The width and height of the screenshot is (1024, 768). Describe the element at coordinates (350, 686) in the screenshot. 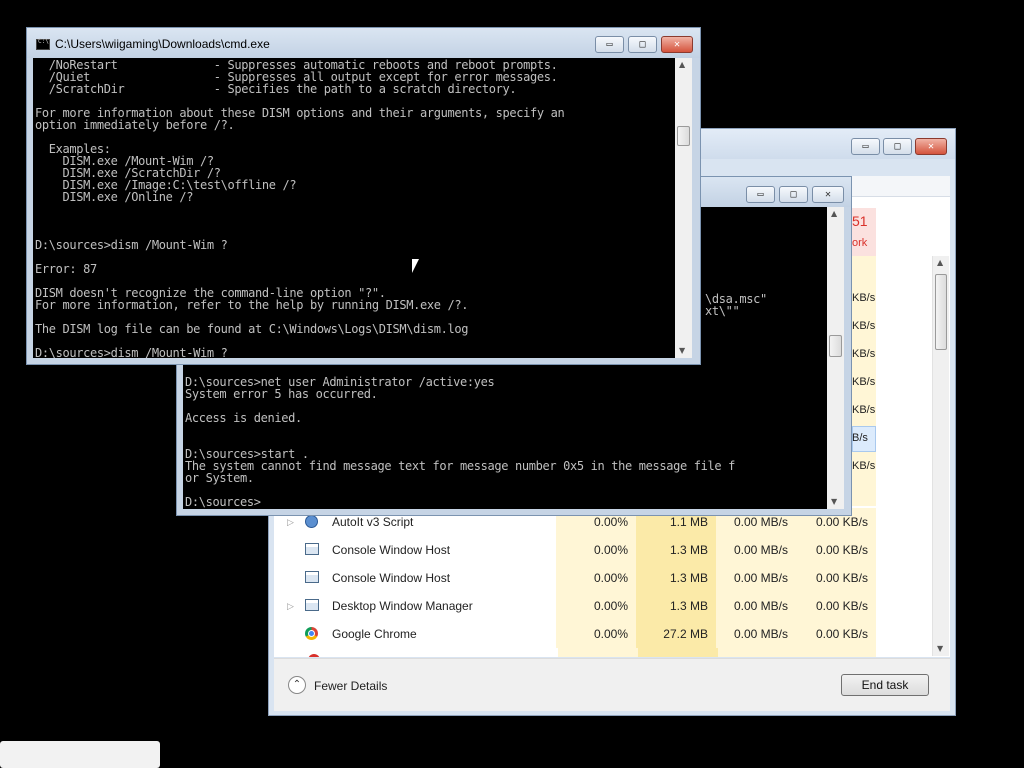

I see `fewer-details-link: Fewer Details` at that location.